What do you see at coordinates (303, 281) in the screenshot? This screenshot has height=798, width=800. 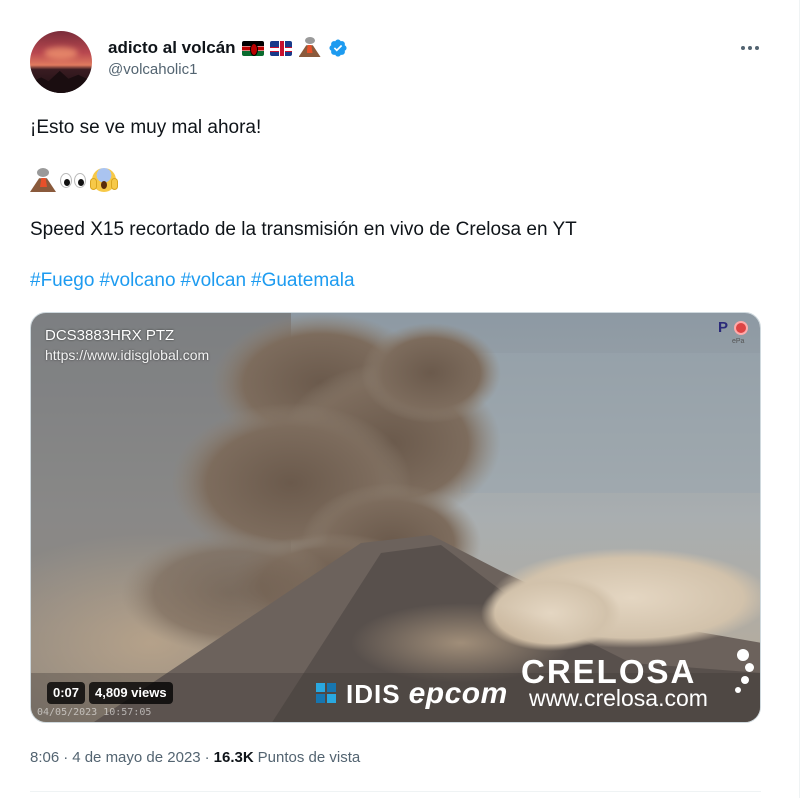 I see `hashtag-guatemala: #Guatemala` at bounding box center [303, 281].